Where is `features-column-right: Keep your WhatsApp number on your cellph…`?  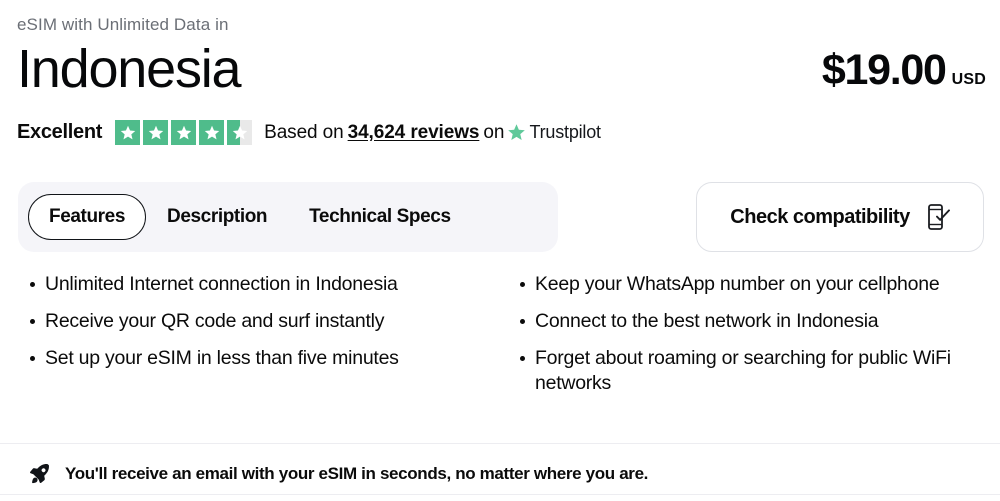
features-column-right: Keep your WhatsApp number on your cellph… is located at coordinates (745, 340).